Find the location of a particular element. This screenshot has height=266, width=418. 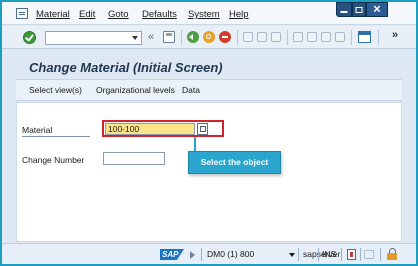

standard-toolbar: « » is located at coordinates (209, 37).